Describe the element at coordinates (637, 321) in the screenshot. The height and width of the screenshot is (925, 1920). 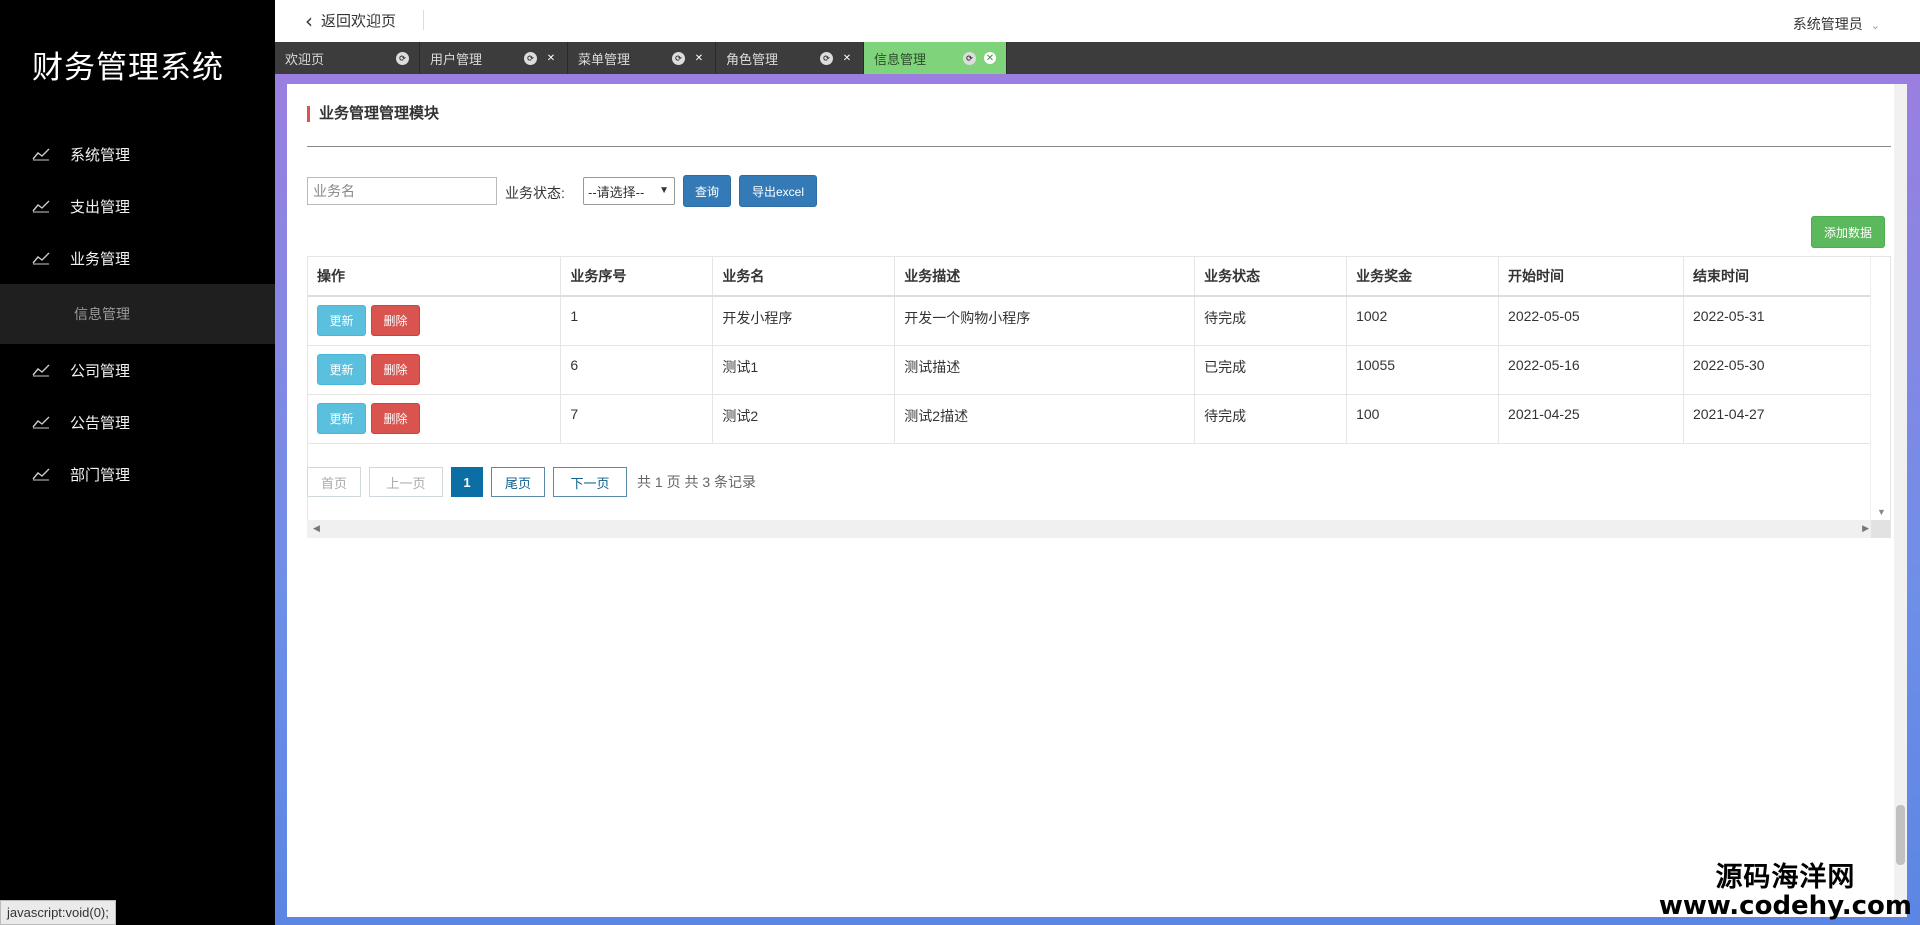
I see `cell-id: 1` at that location.